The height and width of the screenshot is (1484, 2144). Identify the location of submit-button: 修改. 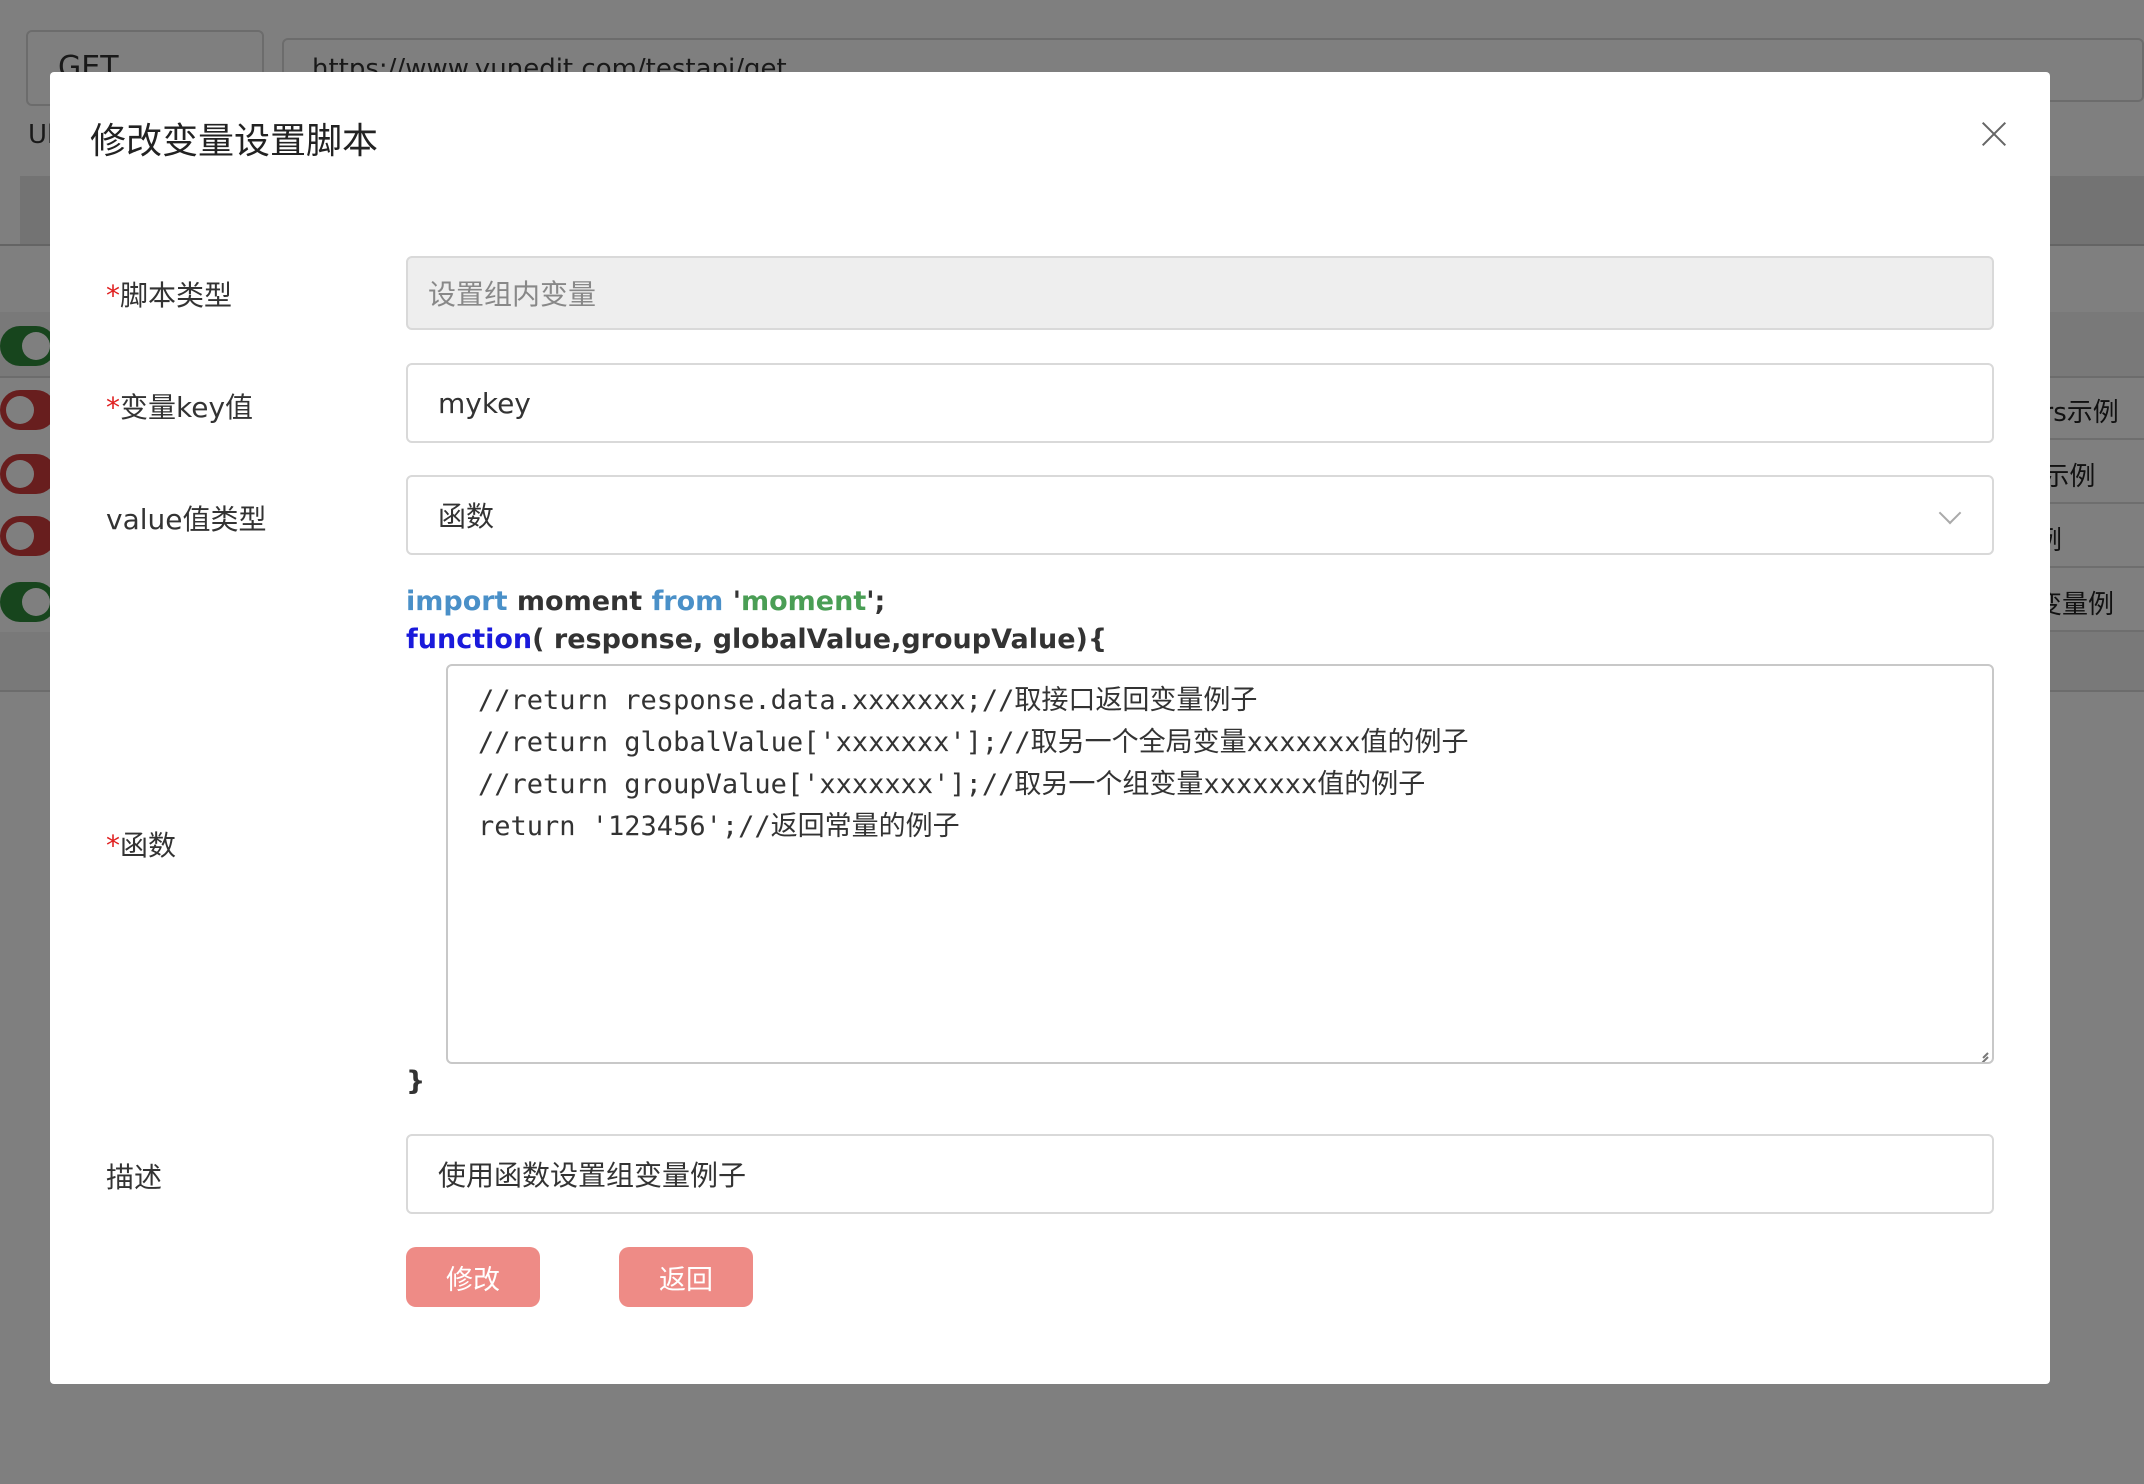
(473, 1277).